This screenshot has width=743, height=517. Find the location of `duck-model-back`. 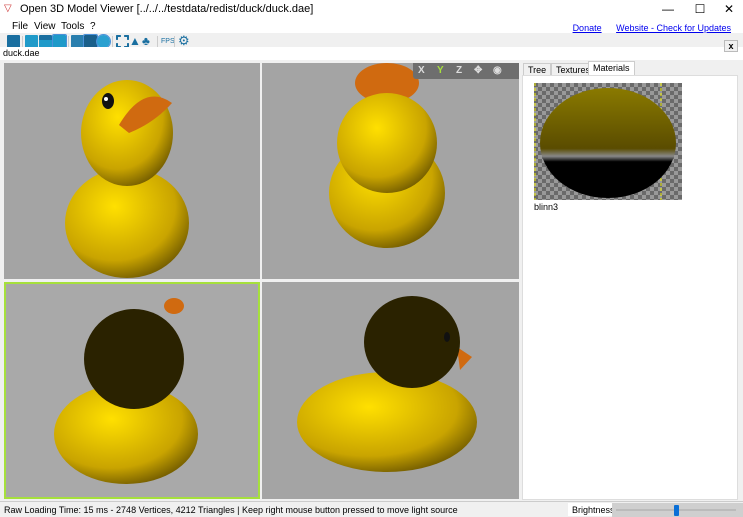

duck-model-back is located at coordinates (126, 391).